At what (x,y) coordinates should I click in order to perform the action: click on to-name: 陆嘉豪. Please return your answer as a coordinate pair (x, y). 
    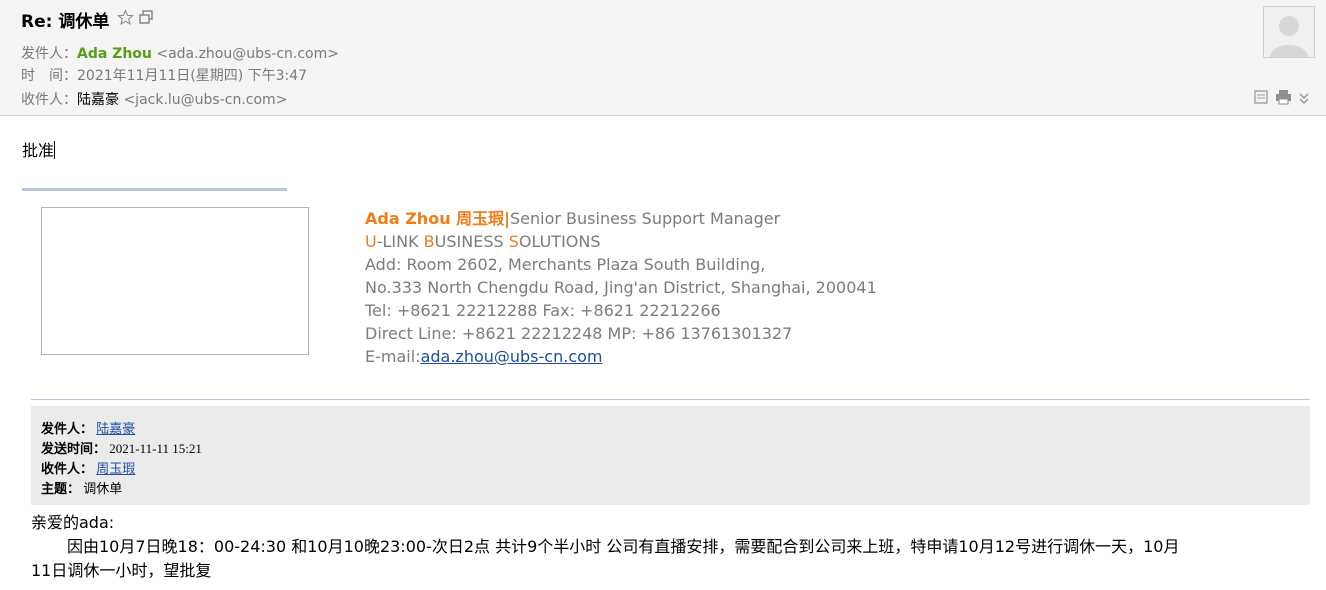
    Looking at the image, I should click on (98, 100).